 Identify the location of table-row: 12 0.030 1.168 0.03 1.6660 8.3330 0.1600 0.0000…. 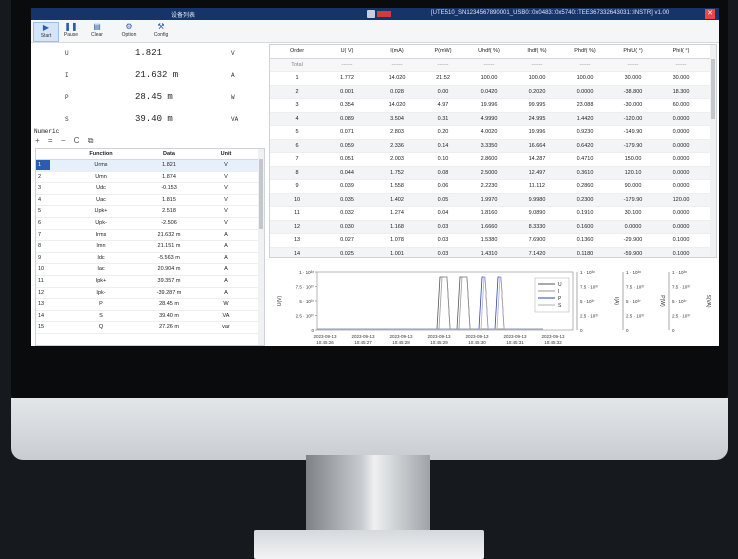
(493, 227).